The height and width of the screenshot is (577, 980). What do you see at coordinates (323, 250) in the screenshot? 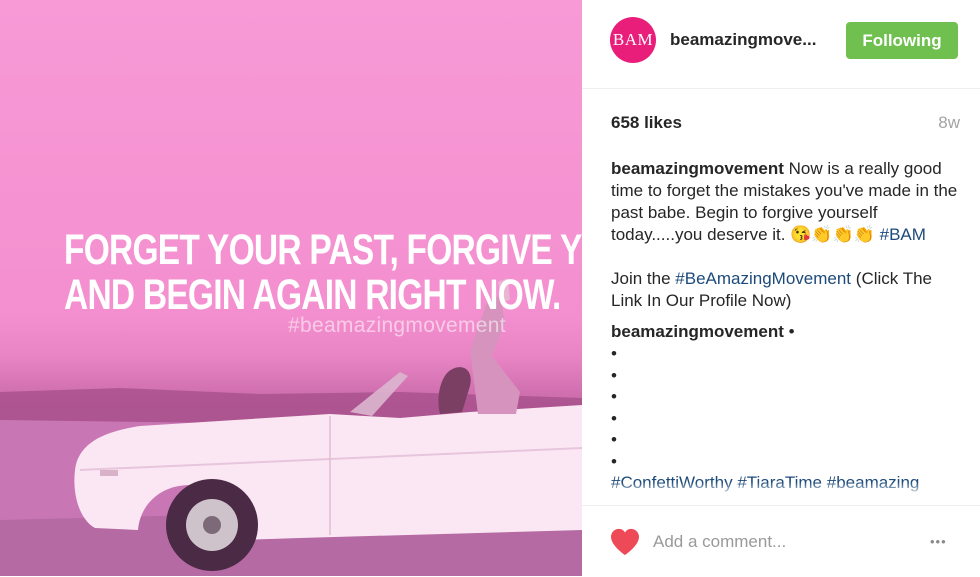
I see `quote-line-1: Forget your past, forgive yourself,` at bounding box center [323, 250].